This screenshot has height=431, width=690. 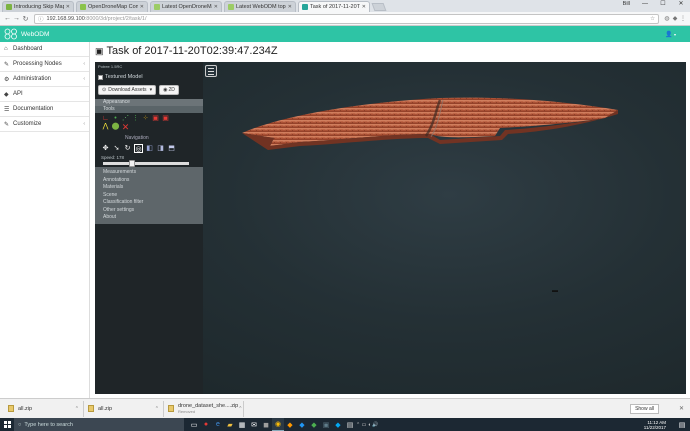 I want to click on sidebar-item-dashboard: ⌂ Dashboard, so click(x=44, y=49).